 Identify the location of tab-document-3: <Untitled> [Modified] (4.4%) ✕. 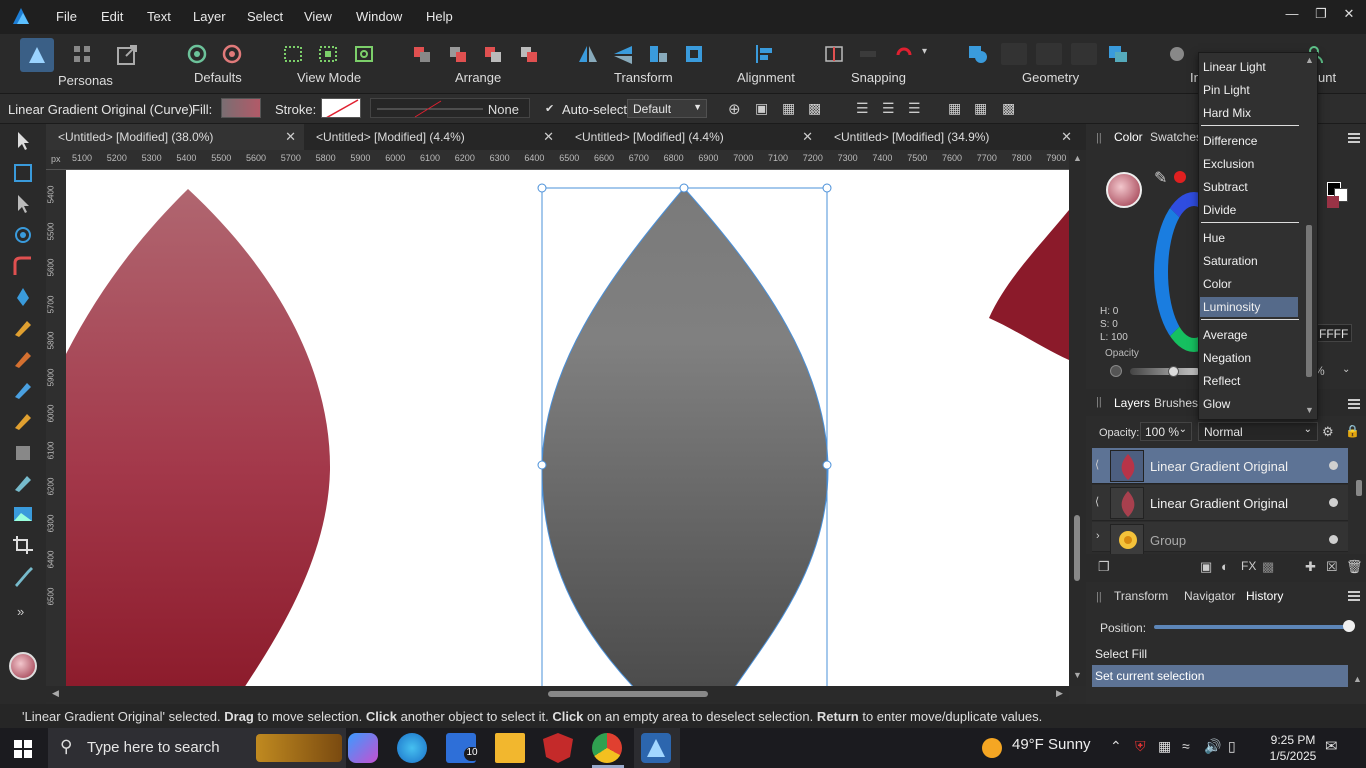
(692, 137).